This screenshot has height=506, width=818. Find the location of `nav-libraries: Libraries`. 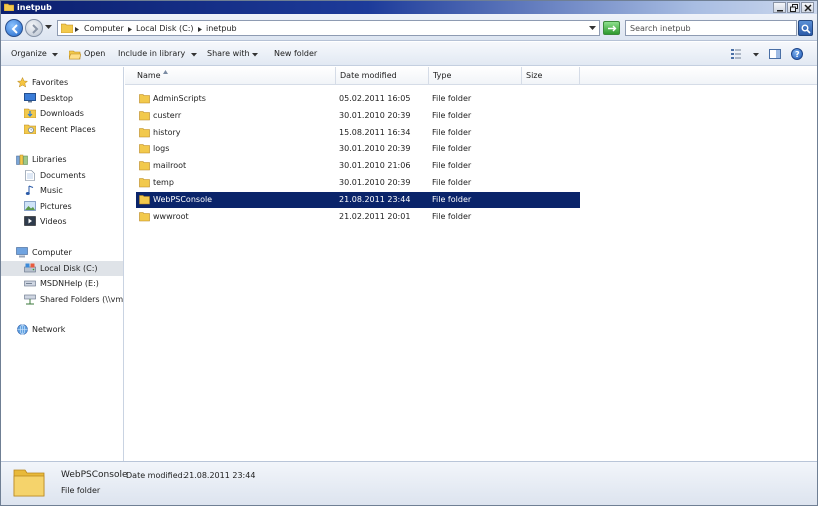

nav-libraries: Libraries is located at coordinates (62, 159).